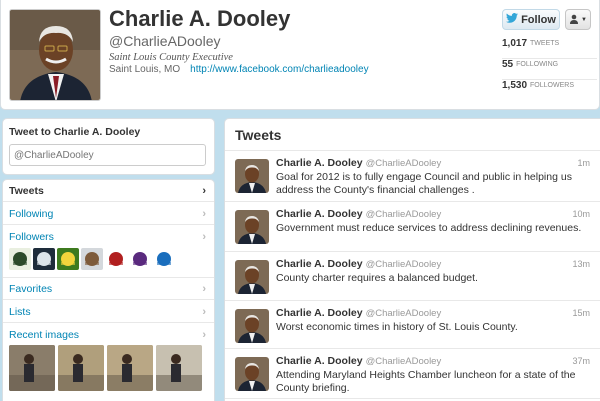  I want to click on profile-avatar, so click(55, 55).